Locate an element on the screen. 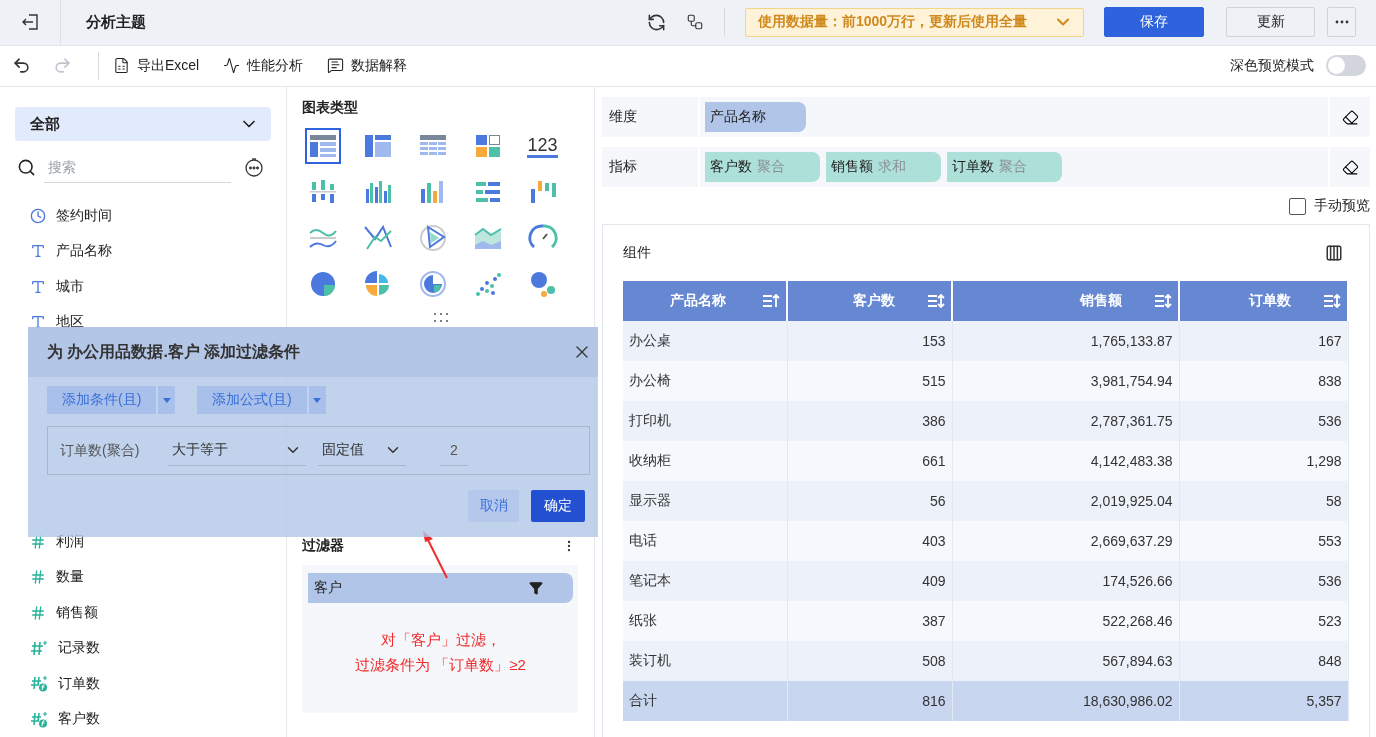 The height and width of the screenshot is (737, 1376). flow-icon is located at coordinates (695, 22).